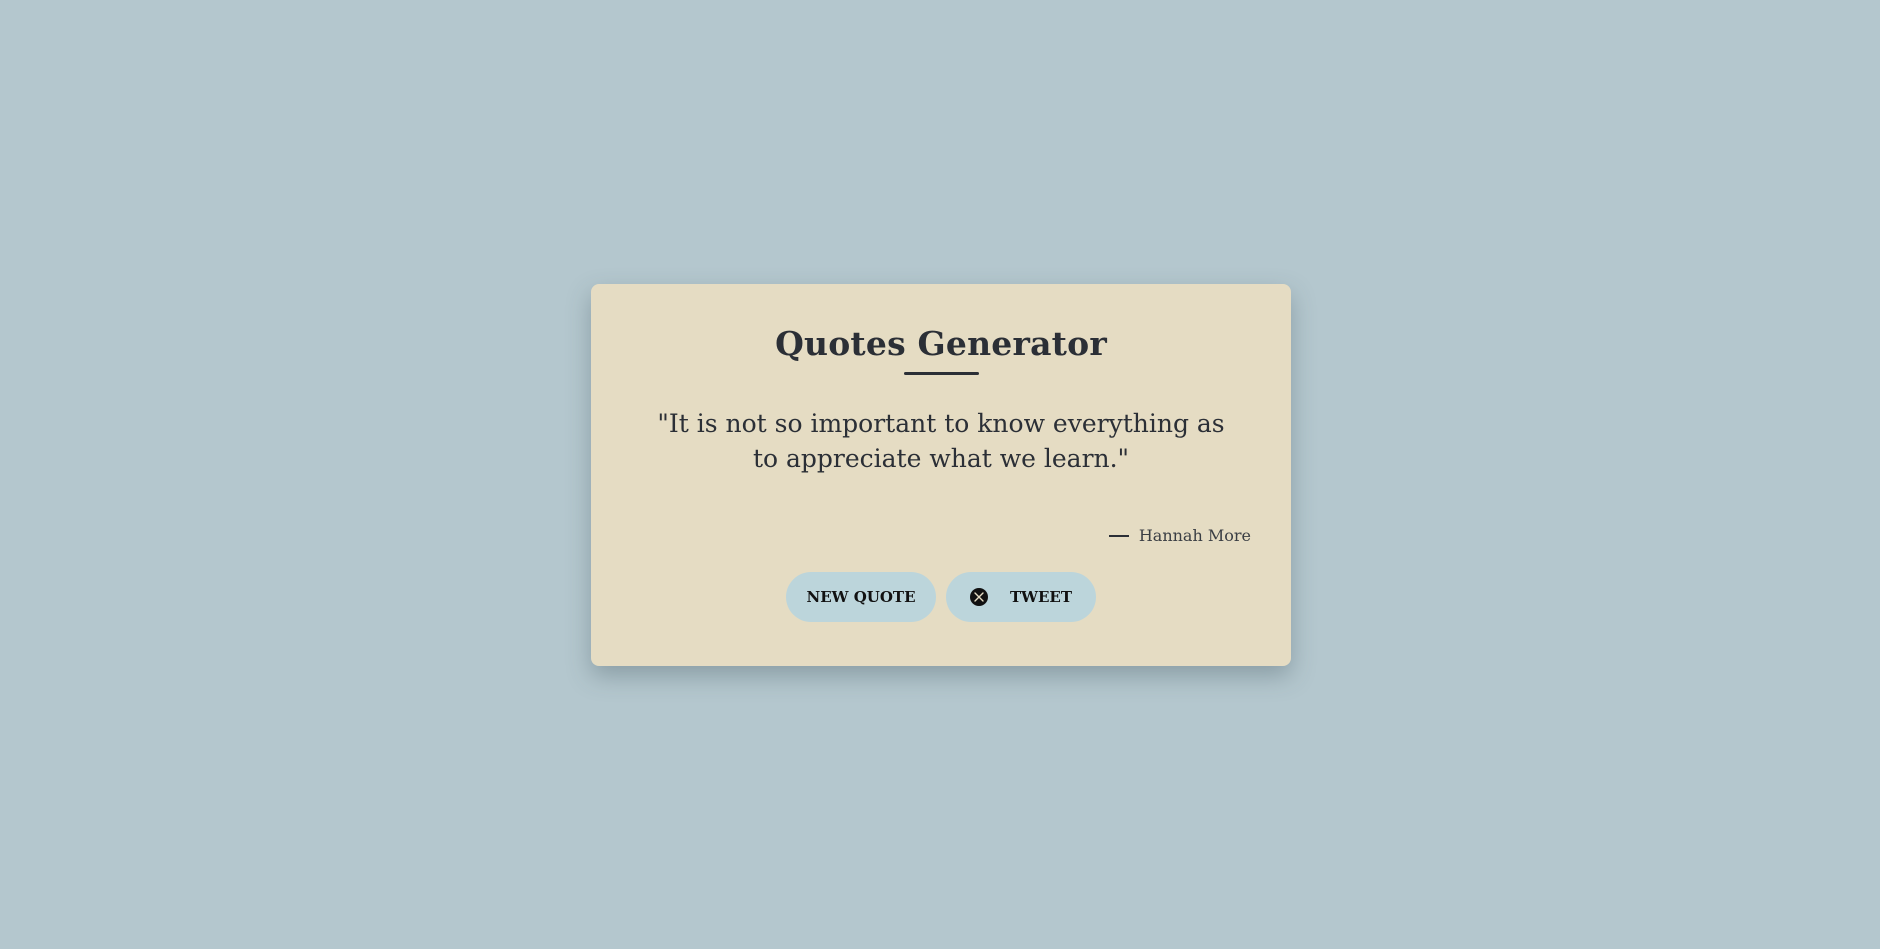 Image resolution: width=1880 pixels, height=949 pixels. I want to click on button-row: NEW QUOTE TWEET, so click(941, 597).